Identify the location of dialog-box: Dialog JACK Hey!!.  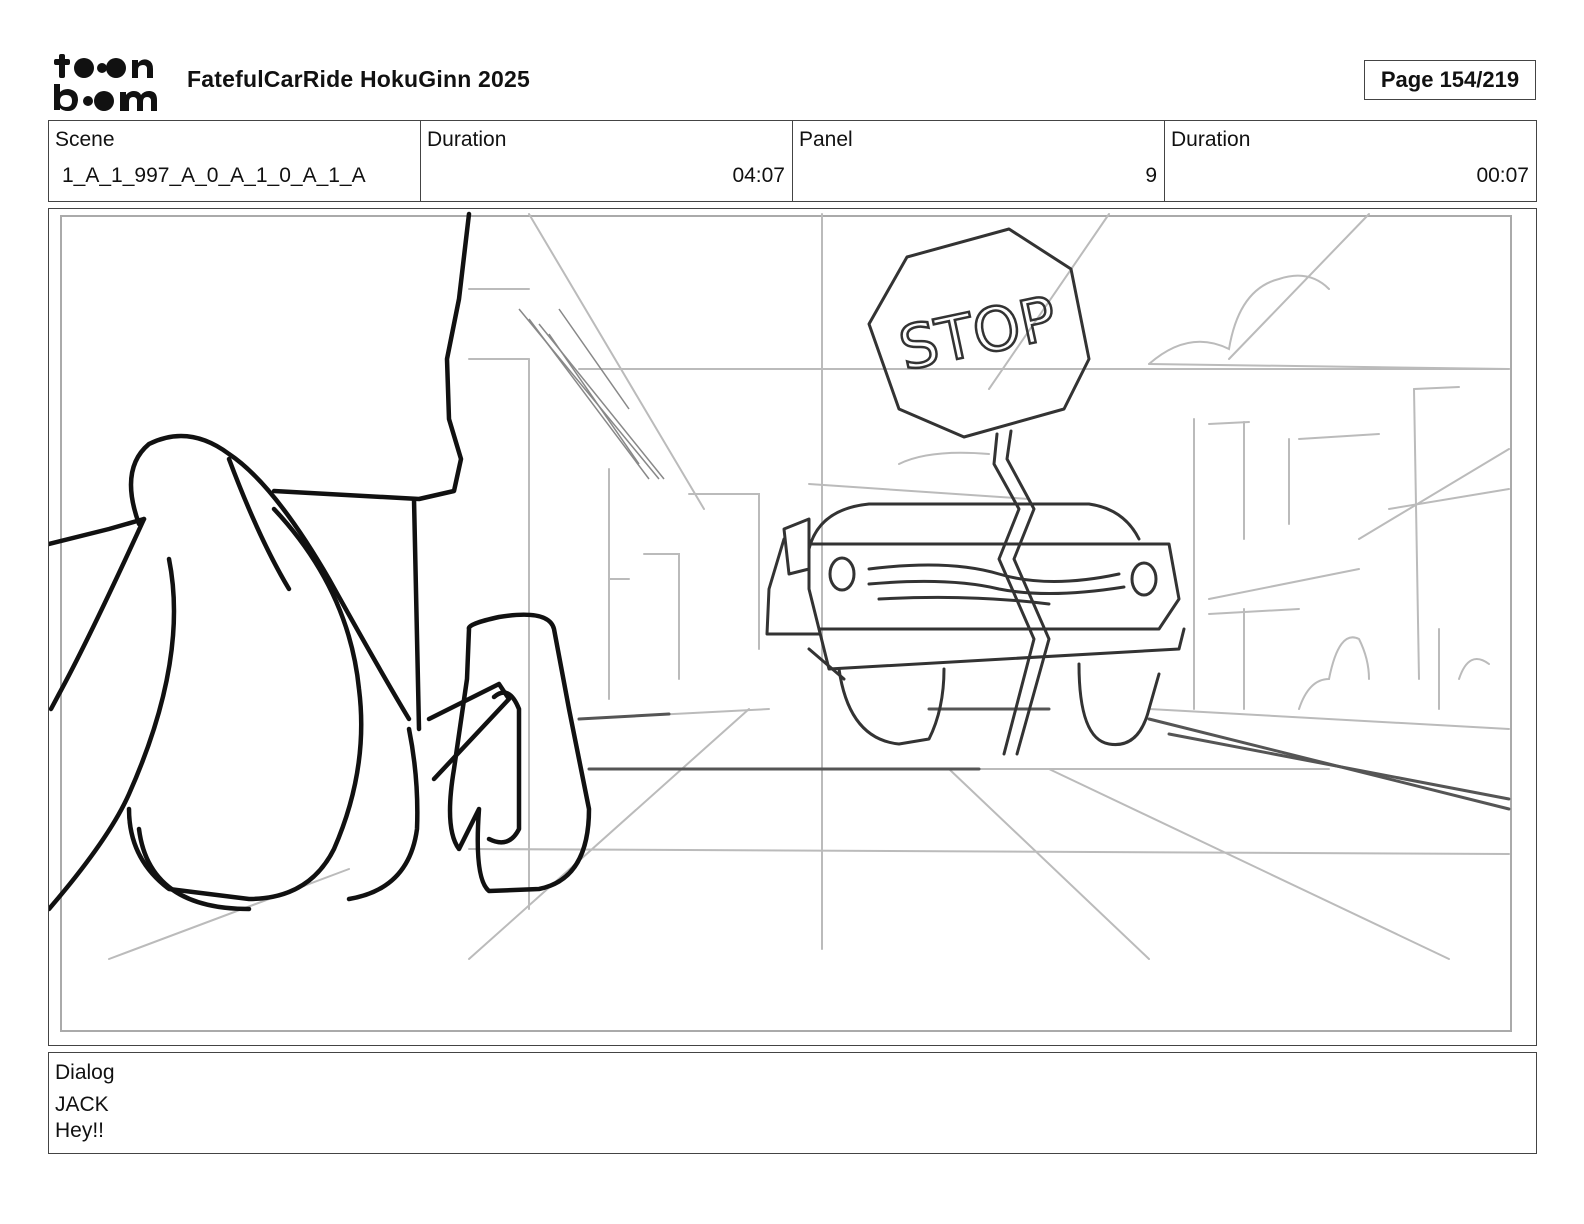
(792, 1103).